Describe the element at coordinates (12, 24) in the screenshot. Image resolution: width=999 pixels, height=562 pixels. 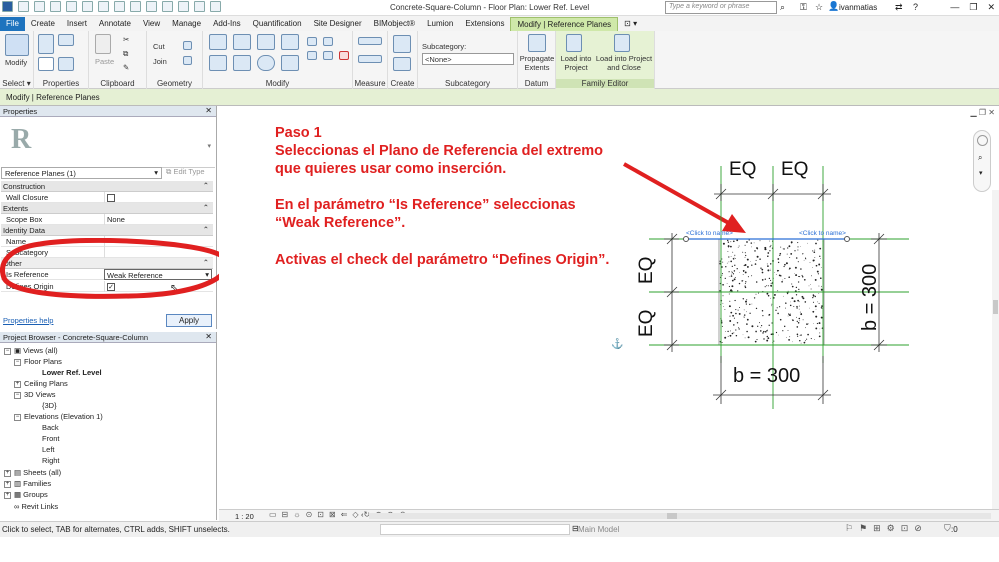
I see `tab-file: File` at that location.